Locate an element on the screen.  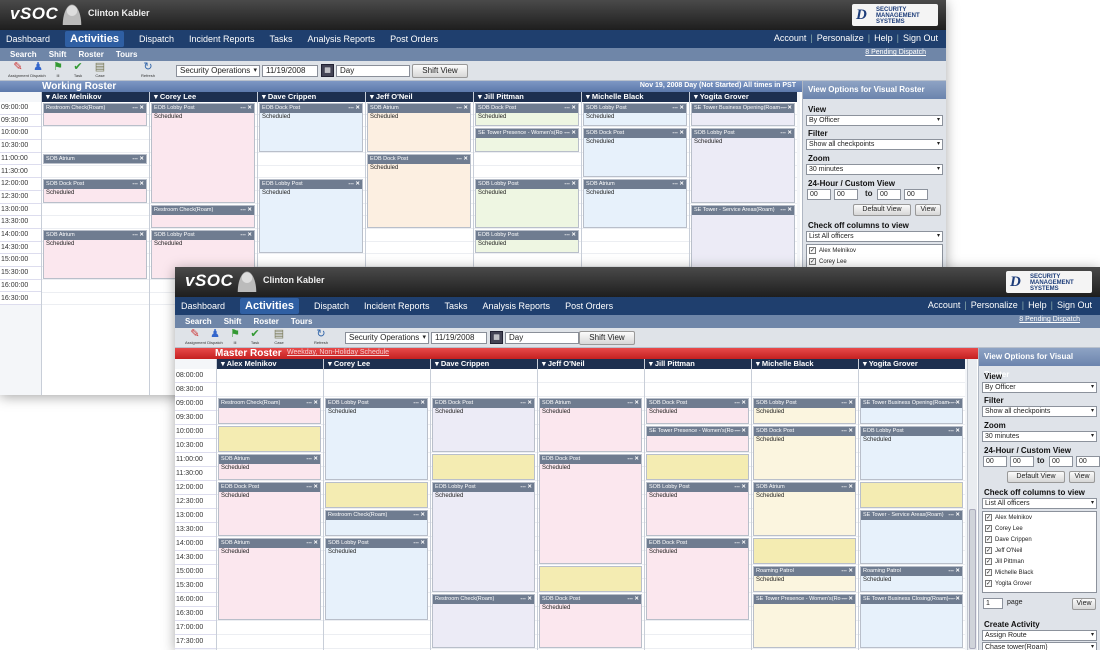
officer-column-header: ▾ Jeff O'Neil is located at coordinates (591, 364).